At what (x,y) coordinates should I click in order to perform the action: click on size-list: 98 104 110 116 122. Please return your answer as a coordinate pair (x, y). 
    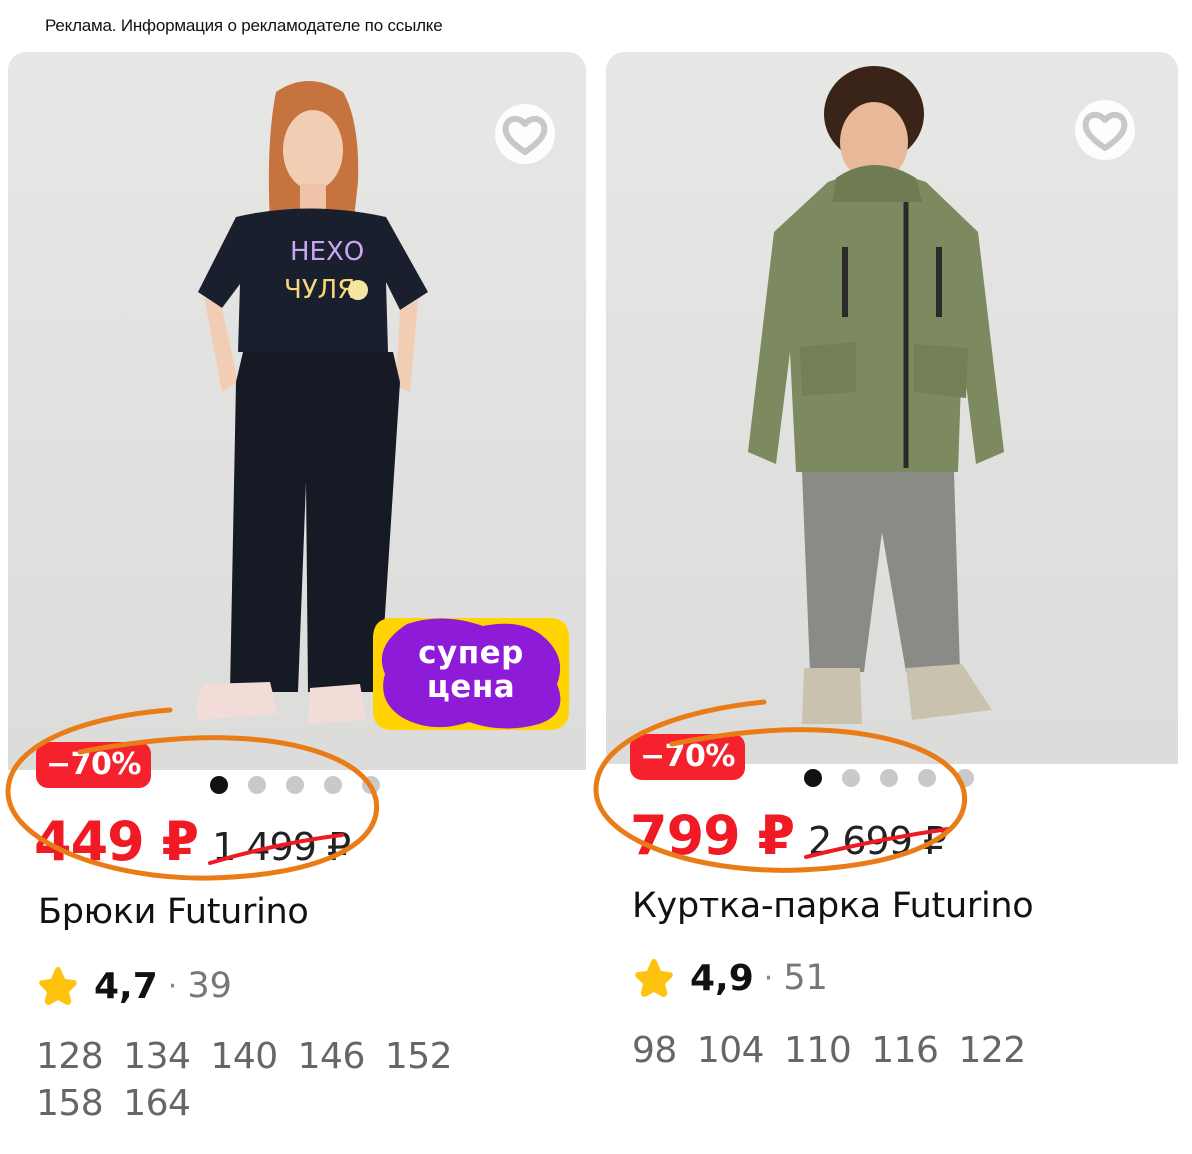
    Looking at the image, I should click on (852, 1050).